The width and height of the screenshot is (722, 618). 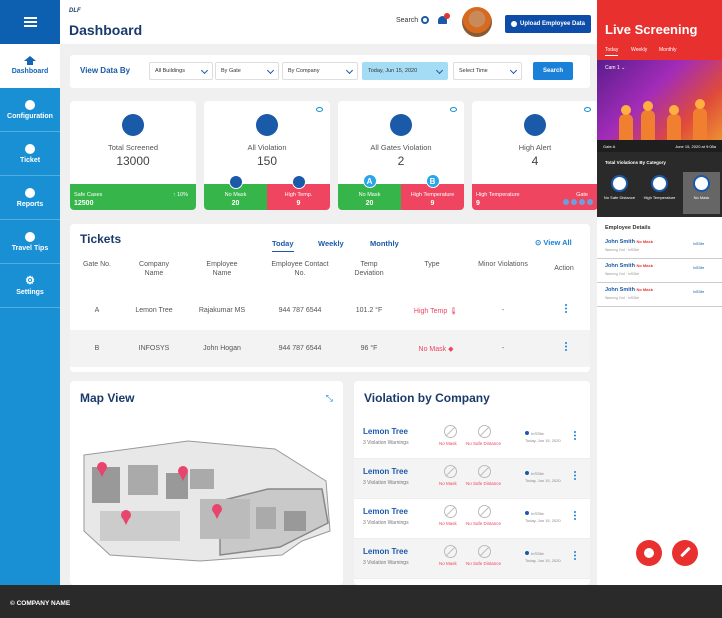 What do you see at coordinates (425, 20) in the screenshot?
I see `search-icon` at bounding box center [425, 20].